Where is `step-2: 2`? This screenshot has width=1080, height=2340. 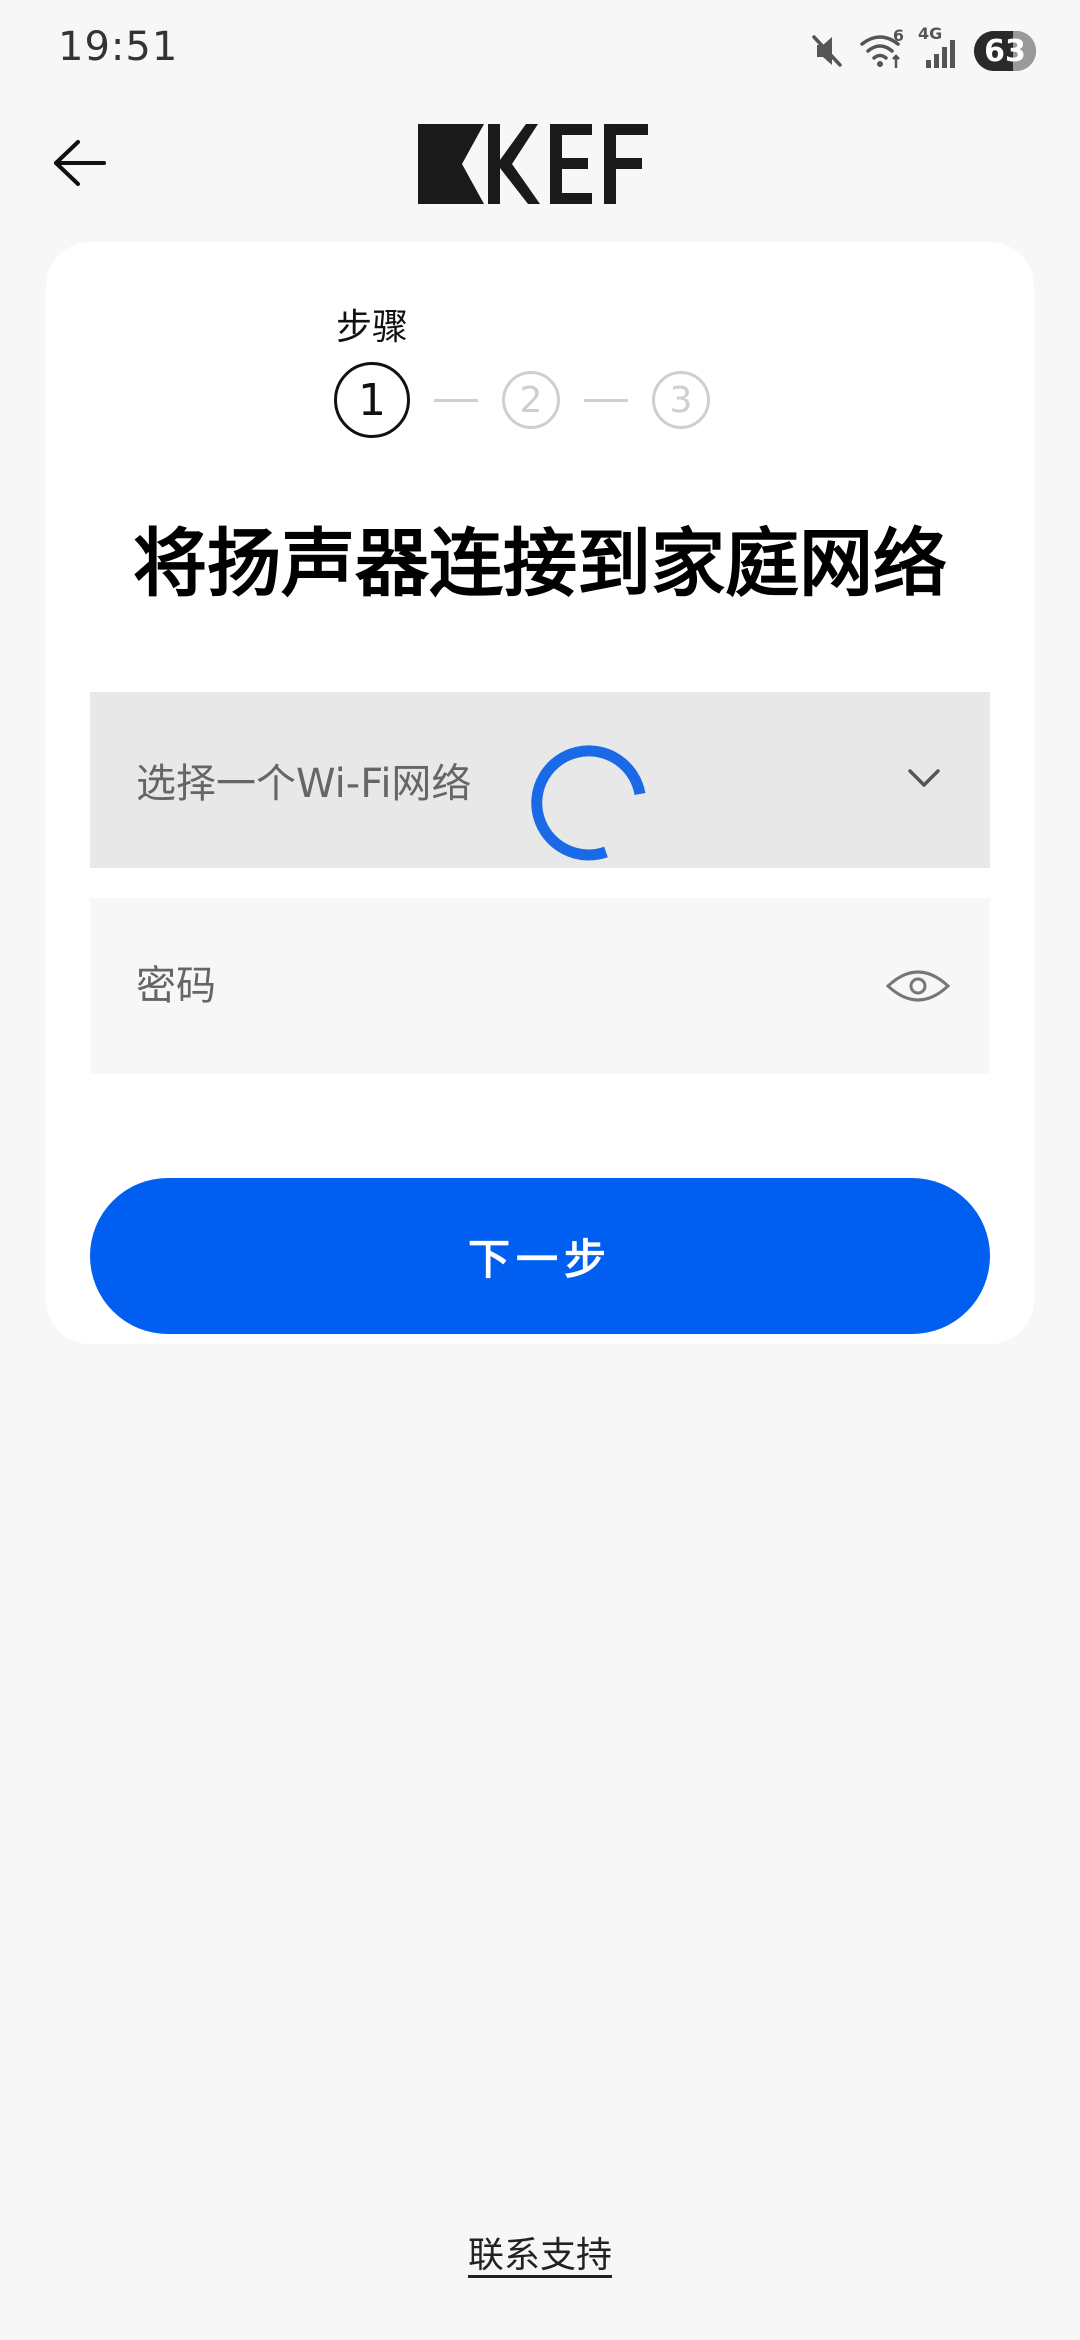 step-2: 2 is located at coordinates (531, 400).